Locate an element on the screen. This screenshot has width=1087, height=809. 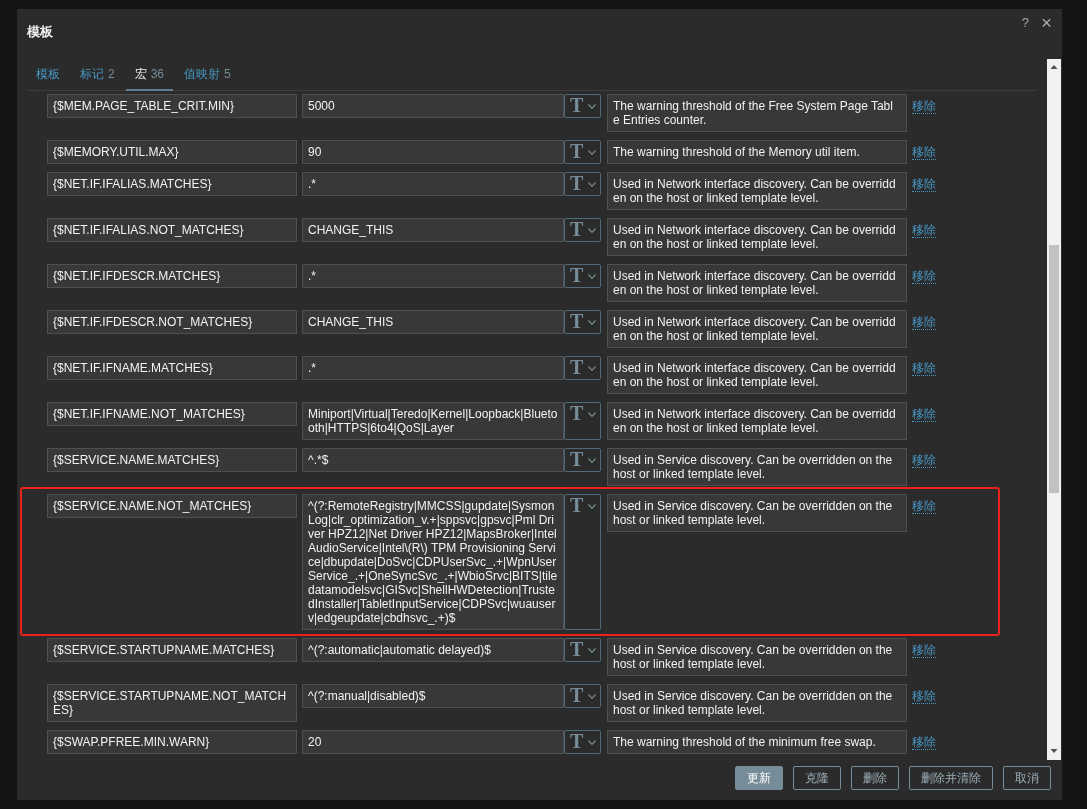
cancel-button: 取消 is located at coordinates (1027, 778).